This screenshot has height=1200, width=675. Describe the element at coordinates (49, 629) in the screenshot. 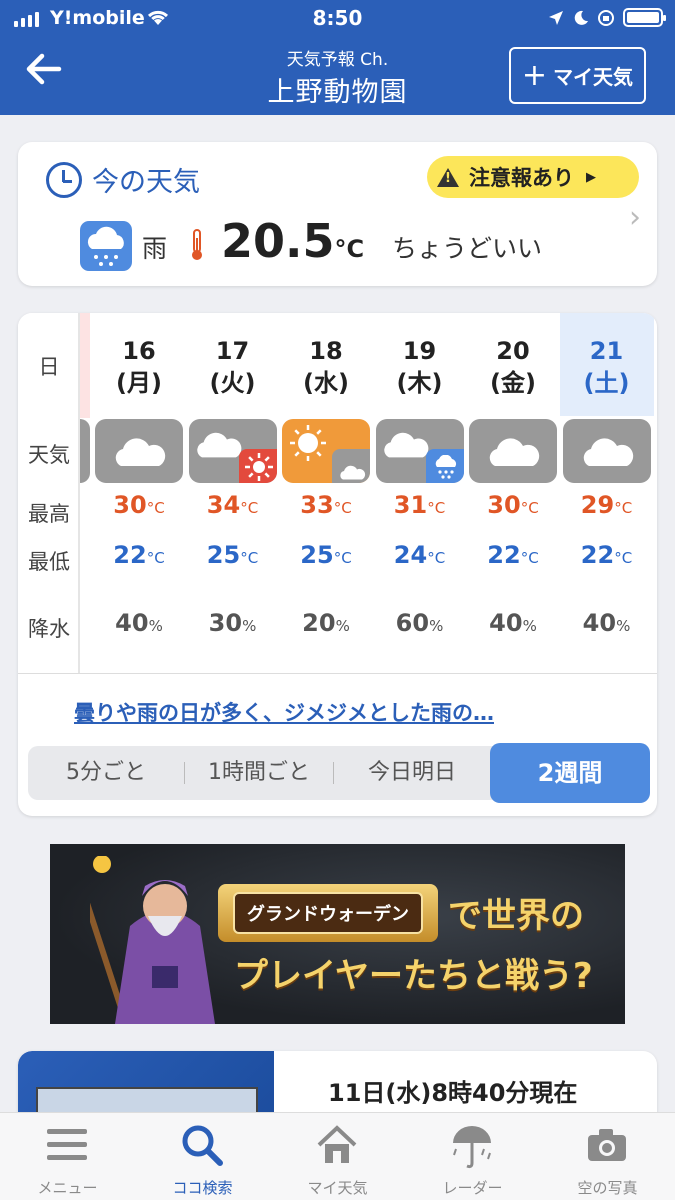

I see `label-precip: 降水` at that location.